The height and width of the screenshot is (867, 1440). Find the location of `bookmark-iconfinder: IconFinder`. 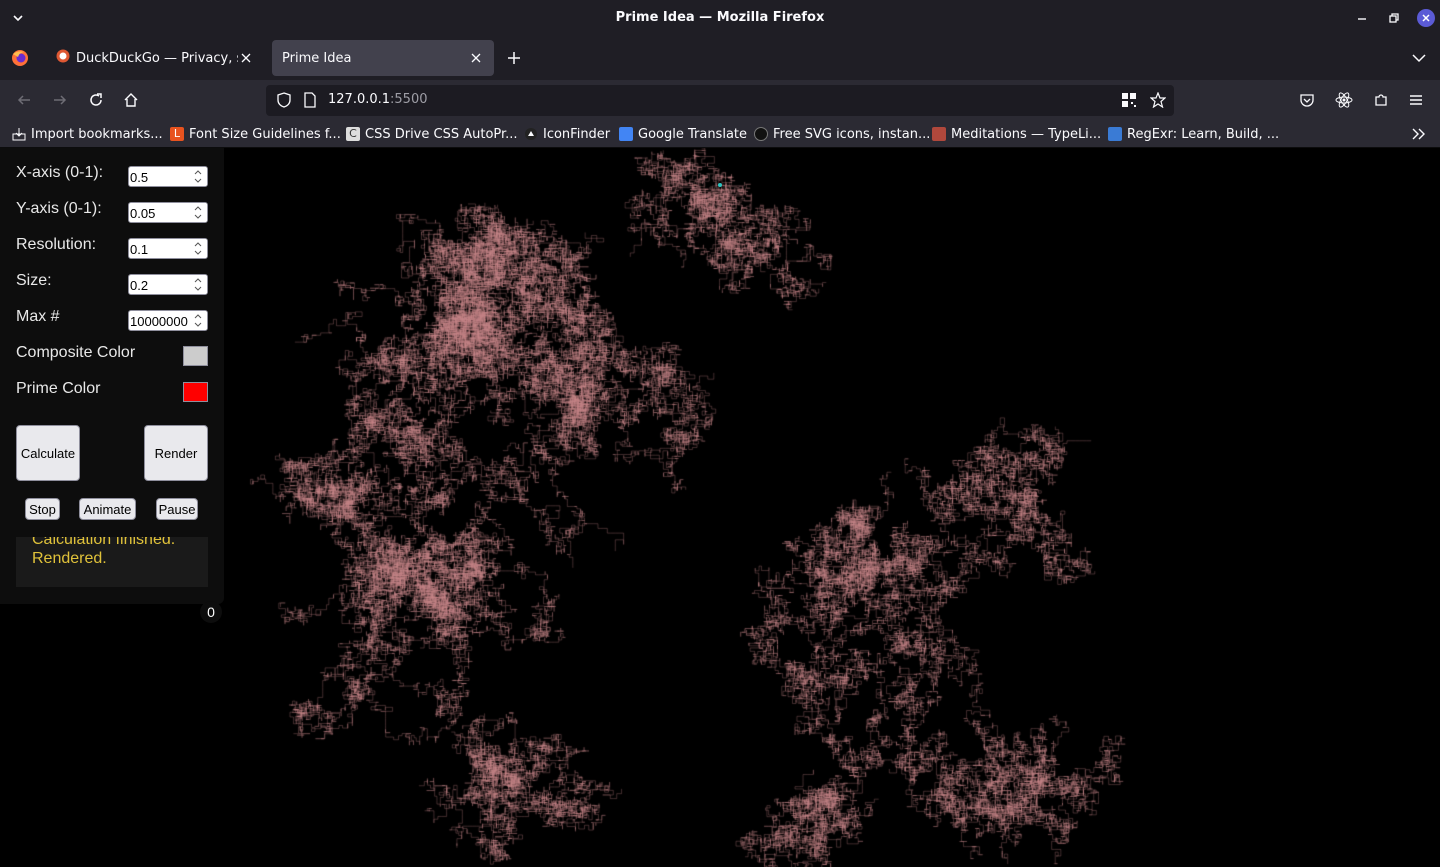

bookmark-iconfinder: IconFinder is located at coordinates (567, 134).